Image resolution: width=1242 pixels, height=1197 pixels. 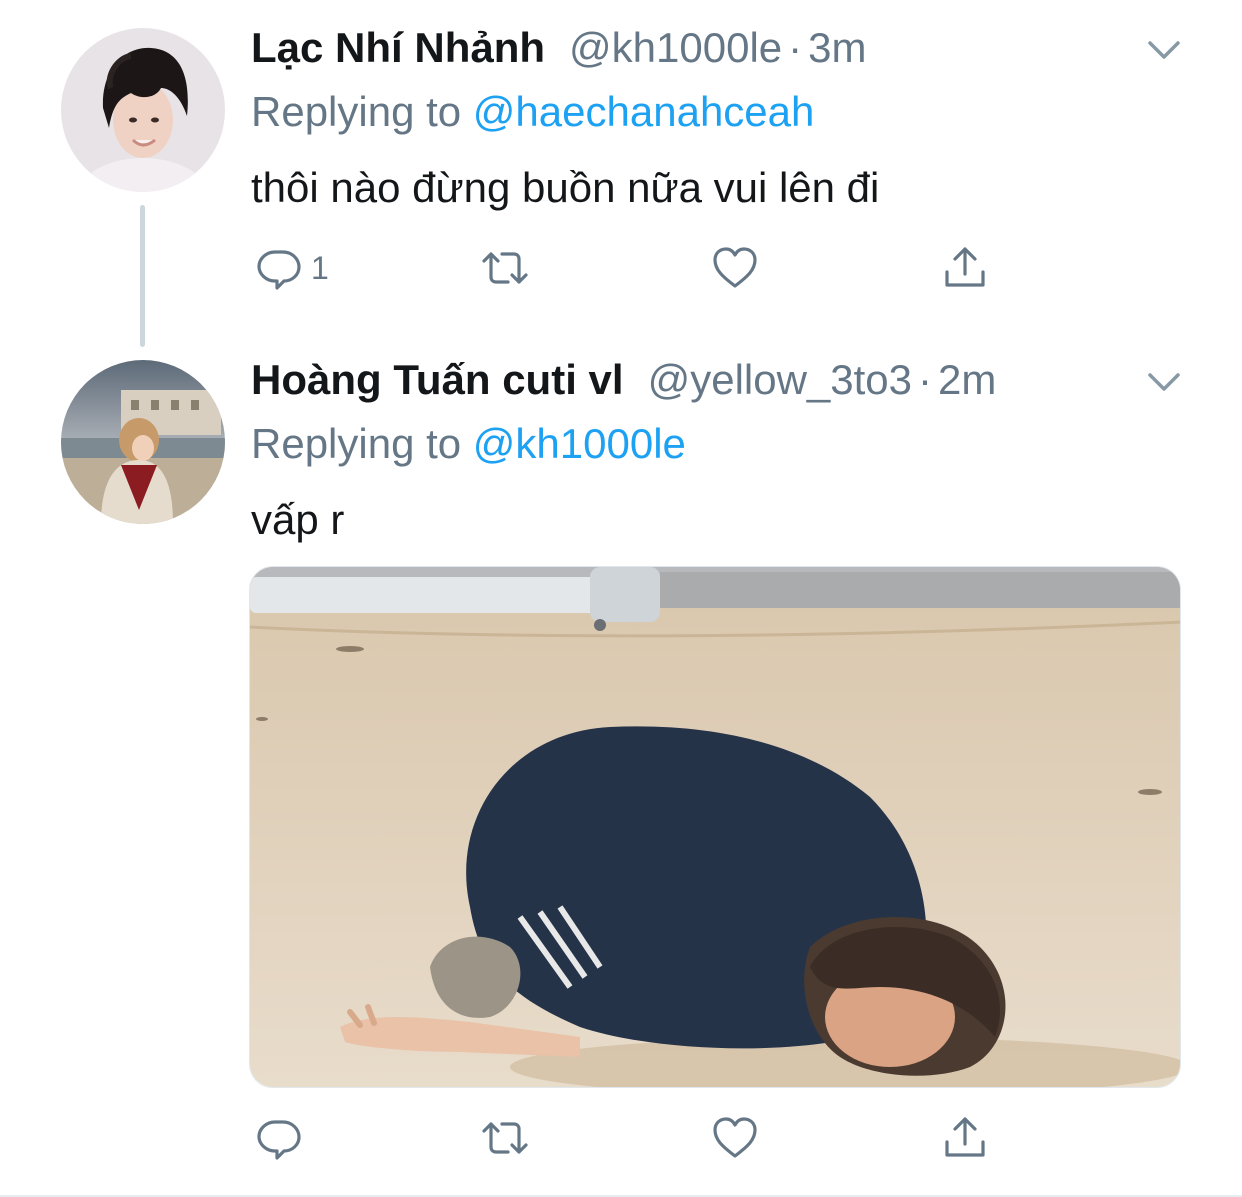 I want to click on tweet-header: Lạc Nhí Nhảnh @kh1000le · 3m, so click(x=559, y=50).